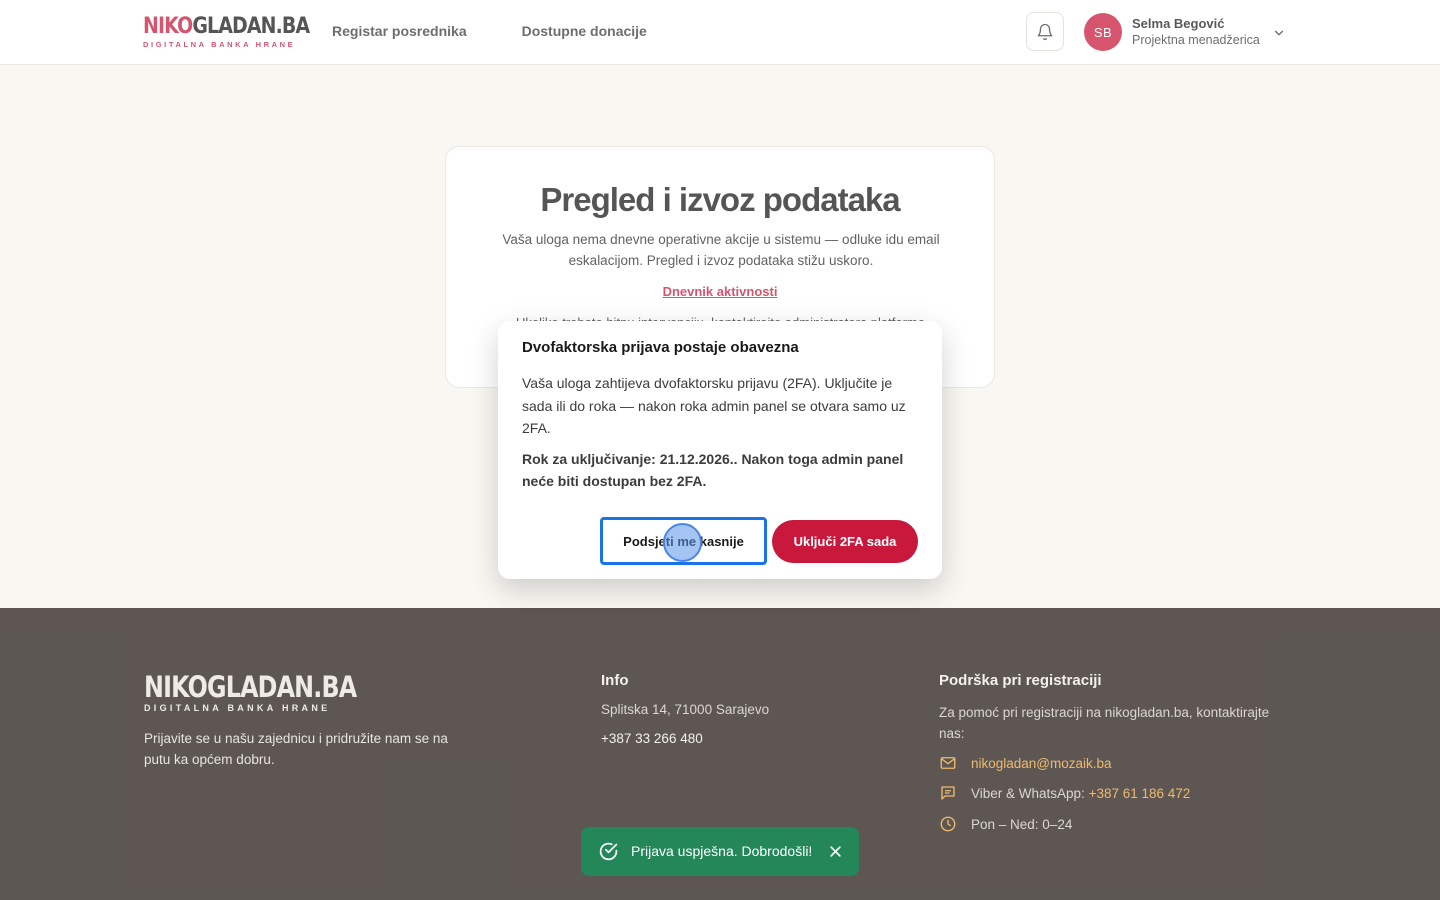  I want to click on check-circle-icon, so click(608, 851).